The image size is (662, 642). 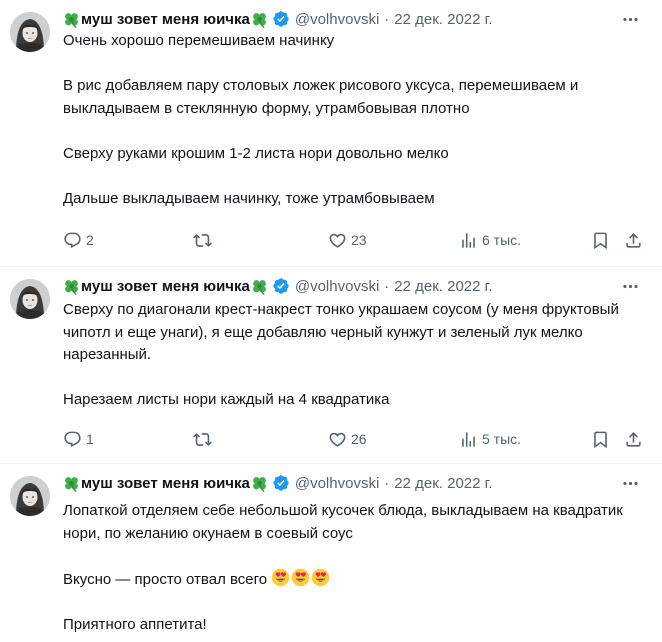 What do you see at coordinates (359, 240) in the screenshot?
I see `like-count: 23` at bounding box center [359, 240].